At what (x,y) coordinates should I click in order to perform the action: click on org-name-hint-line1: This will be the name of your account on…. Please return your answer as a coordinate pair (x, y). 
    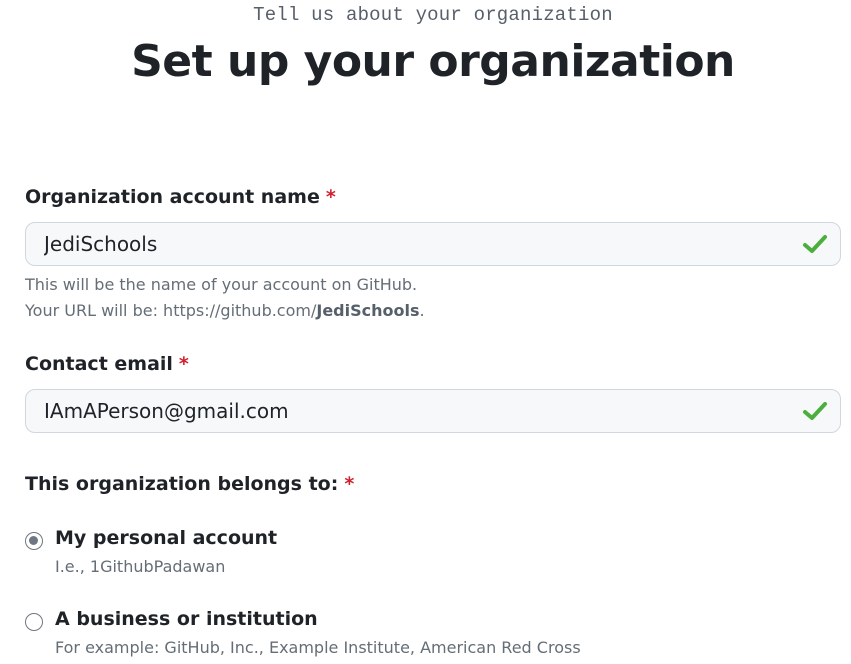
    Looking at the image, I should click on (221, 284).